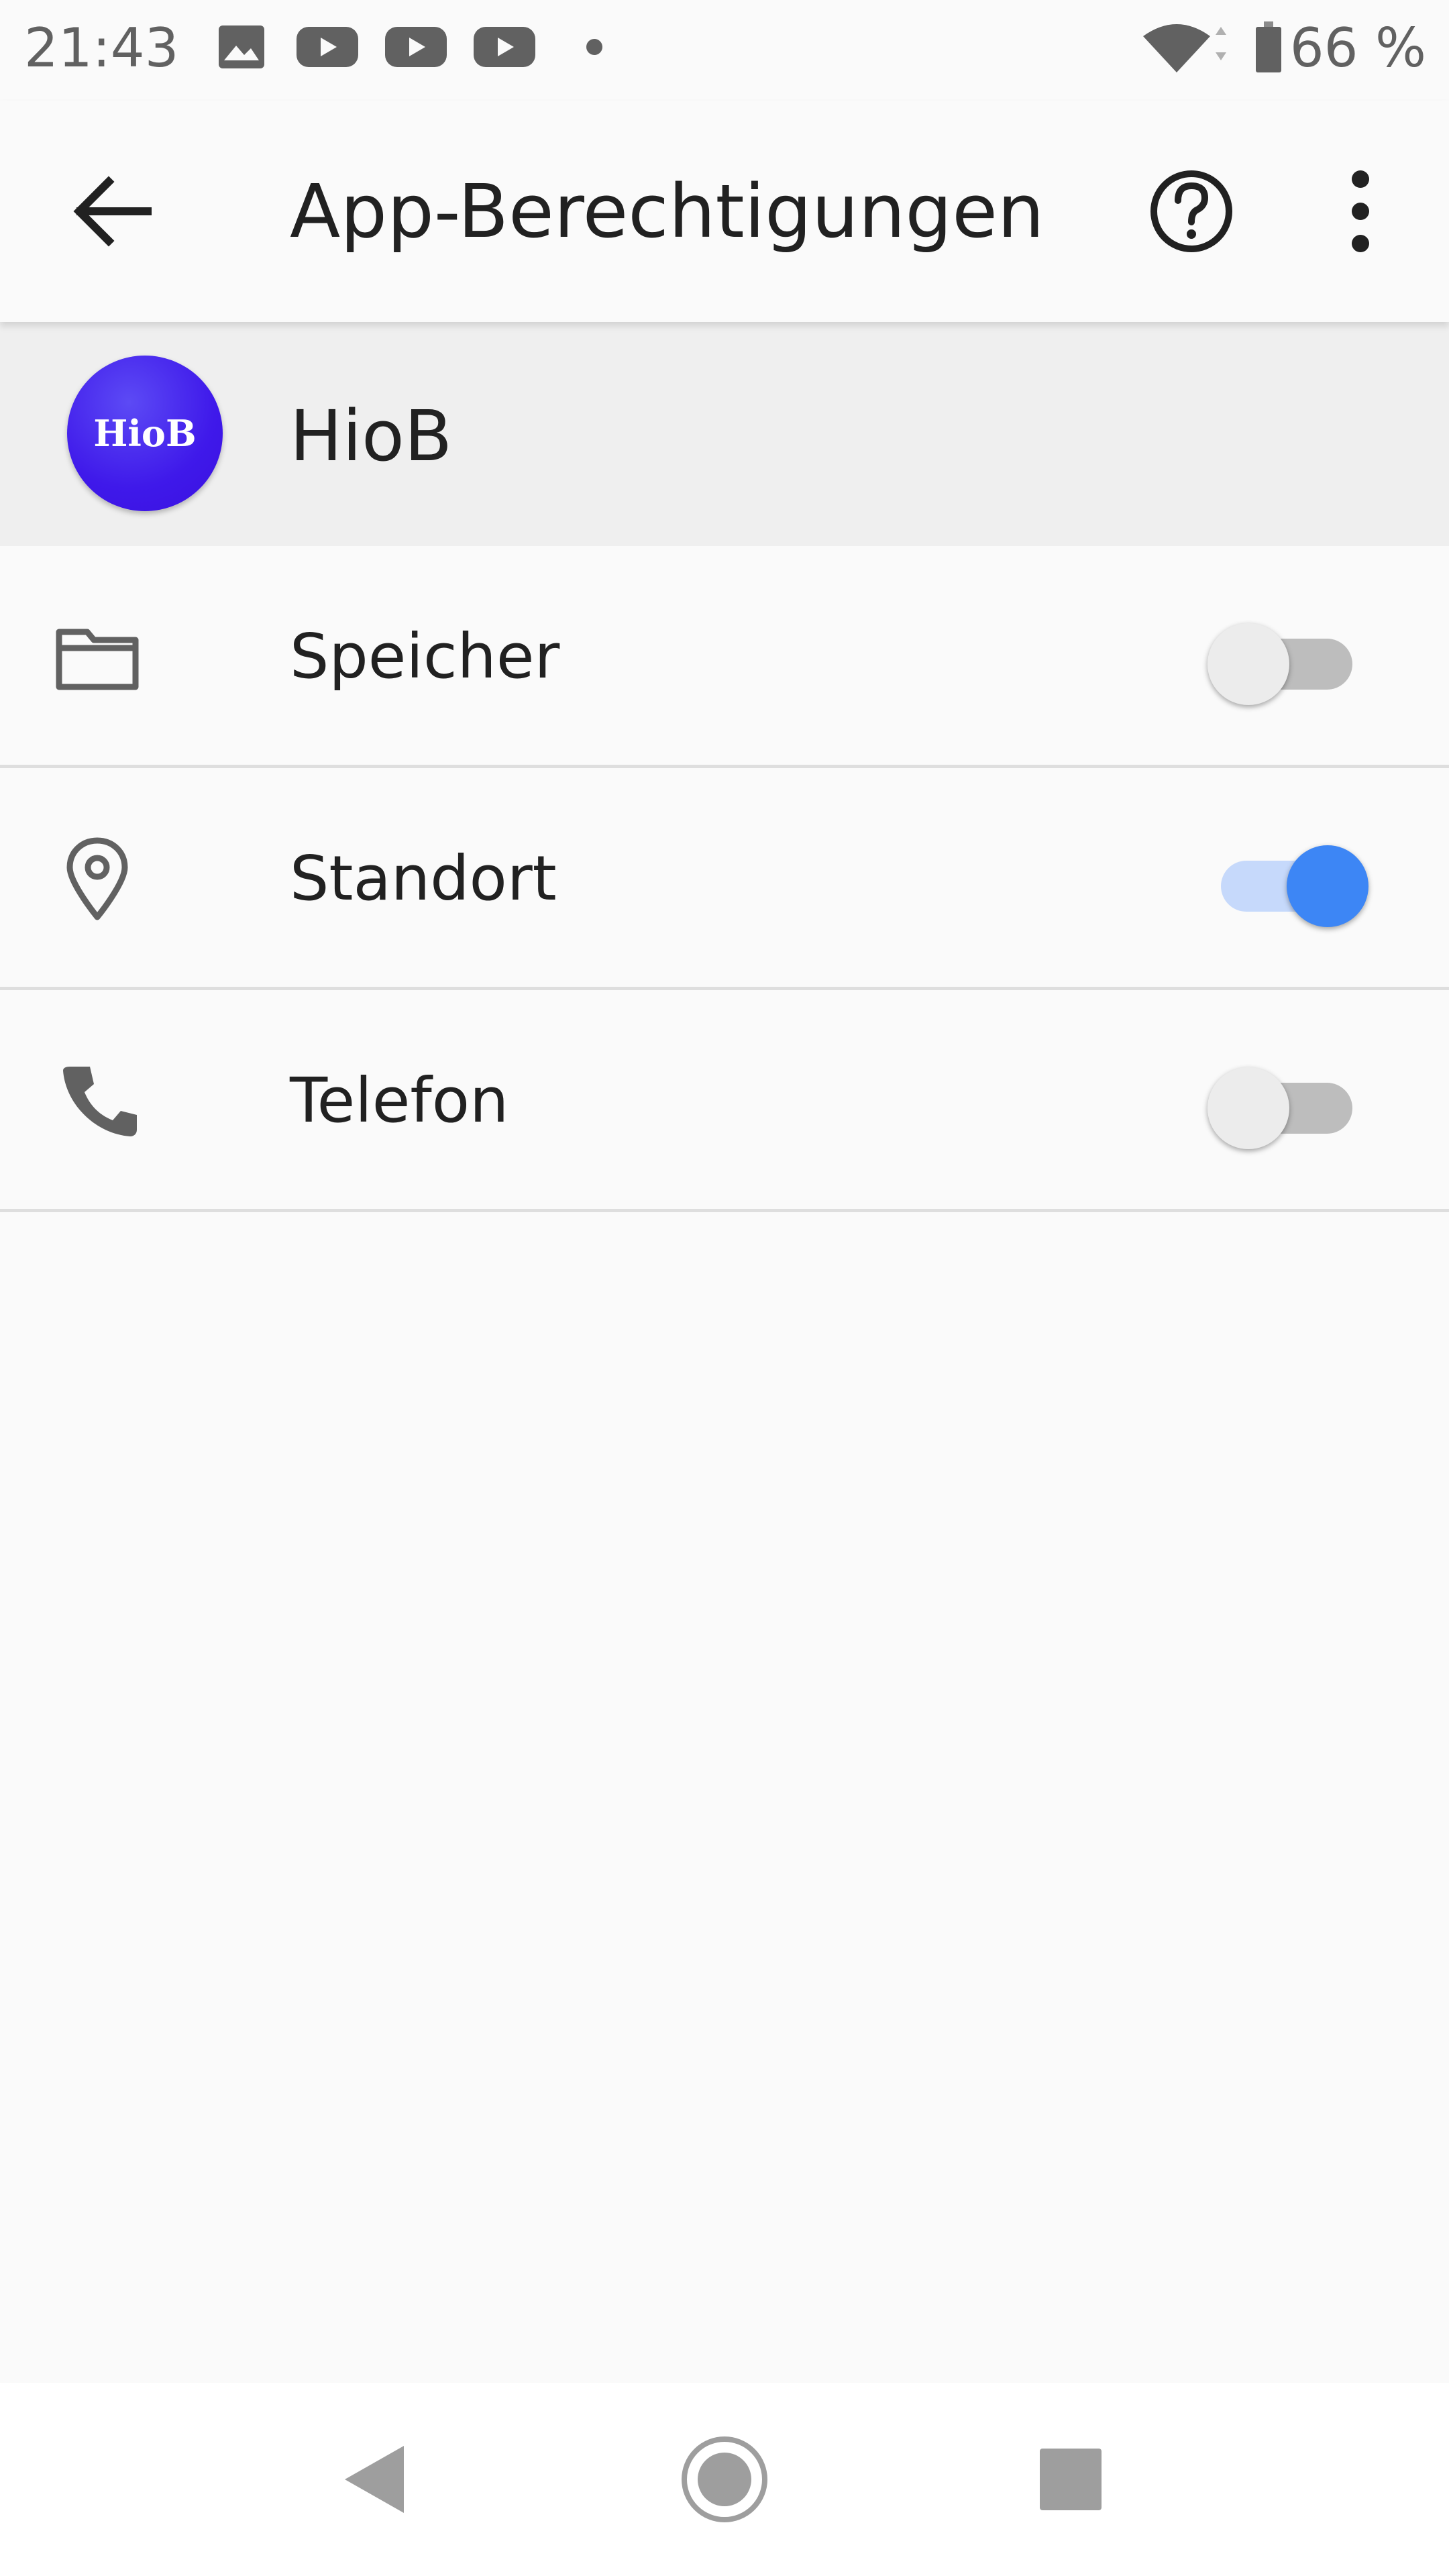  I want to click on permission-row-speicher: Speicher, so click(724, 657).